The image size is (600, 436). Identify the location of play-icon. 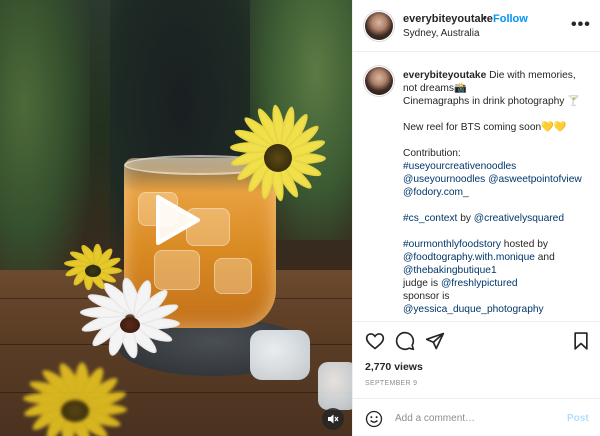
(178, 220).